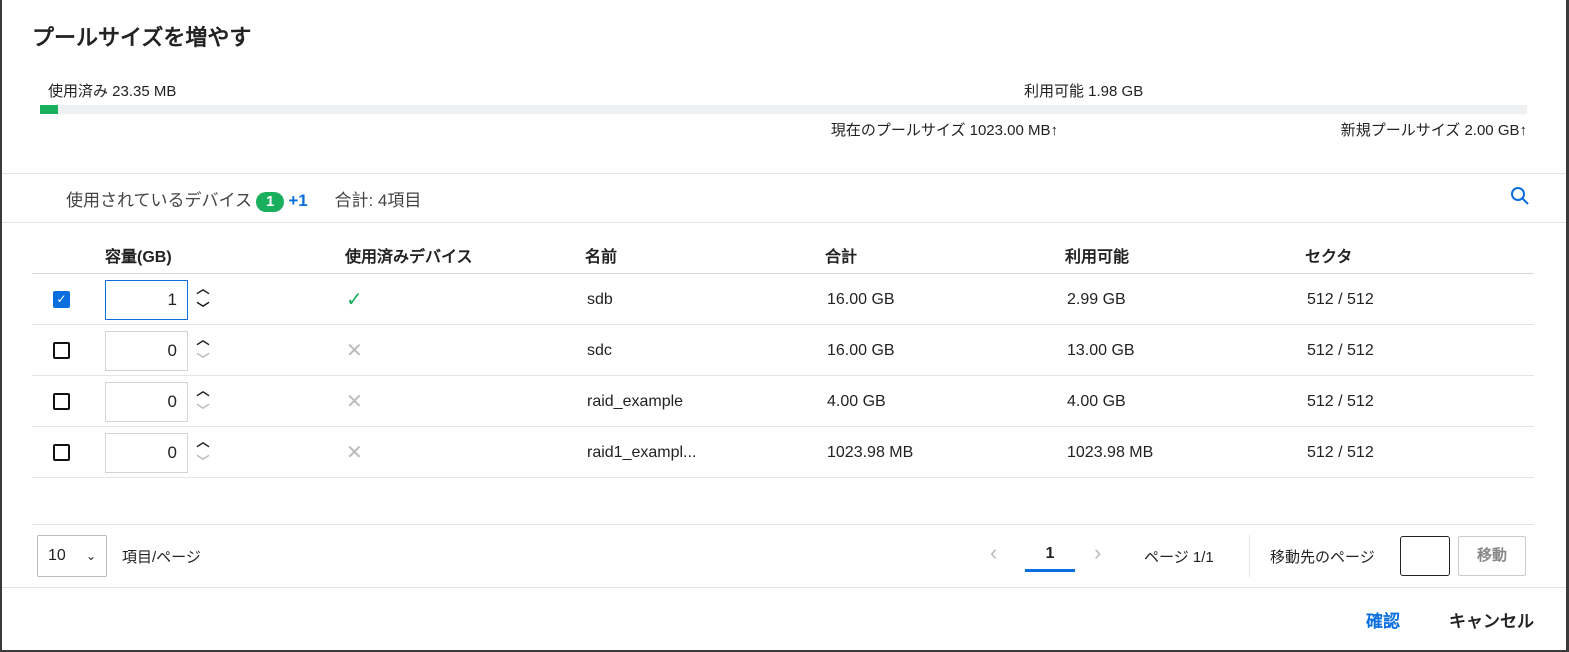 Image resolution: width=1569 pixels, height=652 pixels. Describe the element at coordinates (1110, 452) in the screenshot. I see `available-cell: 1023.98 MB` at that location.